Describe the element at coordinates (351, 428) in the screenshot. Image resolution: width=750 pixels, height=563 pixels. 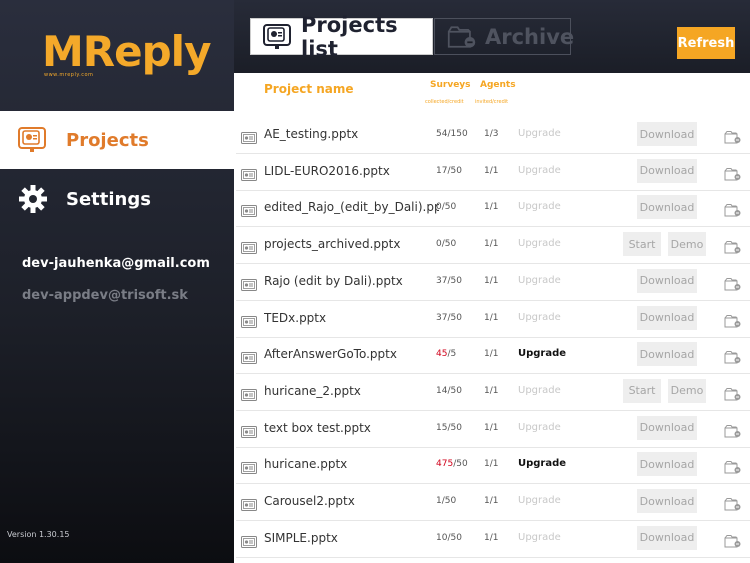
I see `project-name: text box test.pptx` at that location.